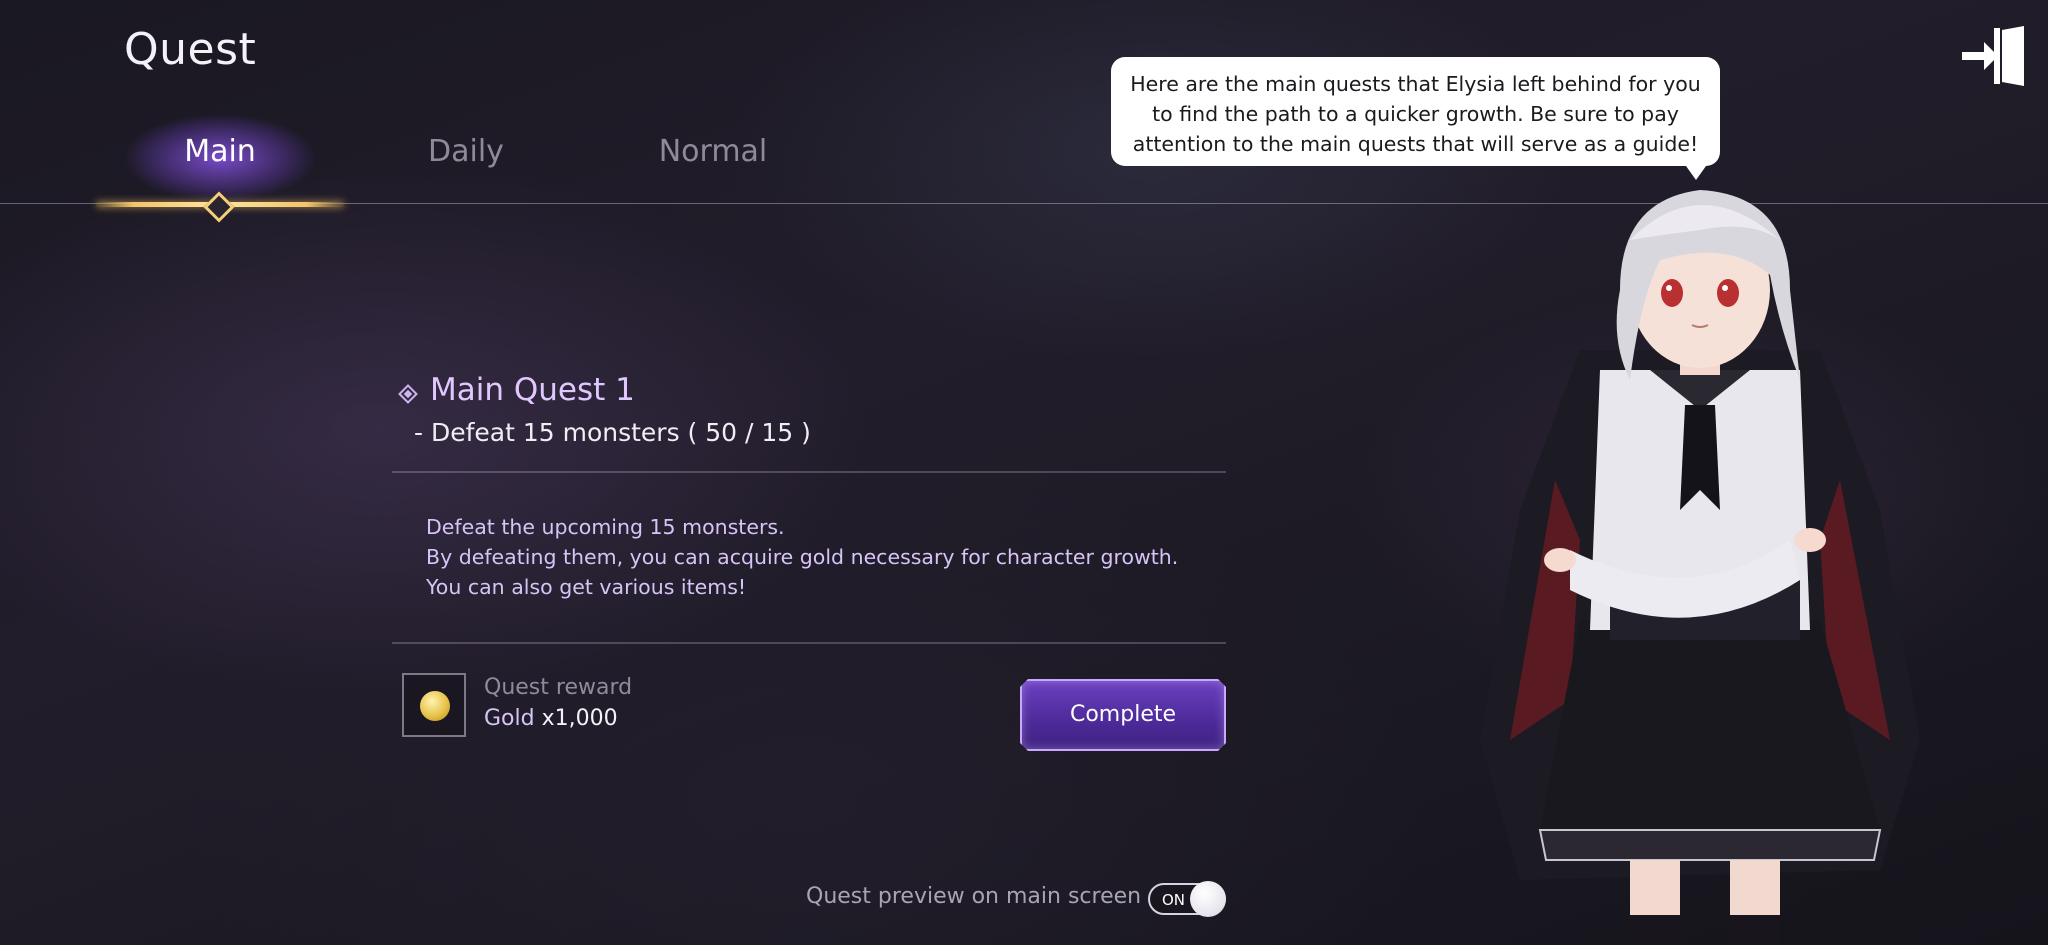 The width and height of the screenshot is (2048, 945). What do you see at coordinates (579, 718) in the screenshot?
I see `reward-amount: x1,000` at bounding box center [579, 718].